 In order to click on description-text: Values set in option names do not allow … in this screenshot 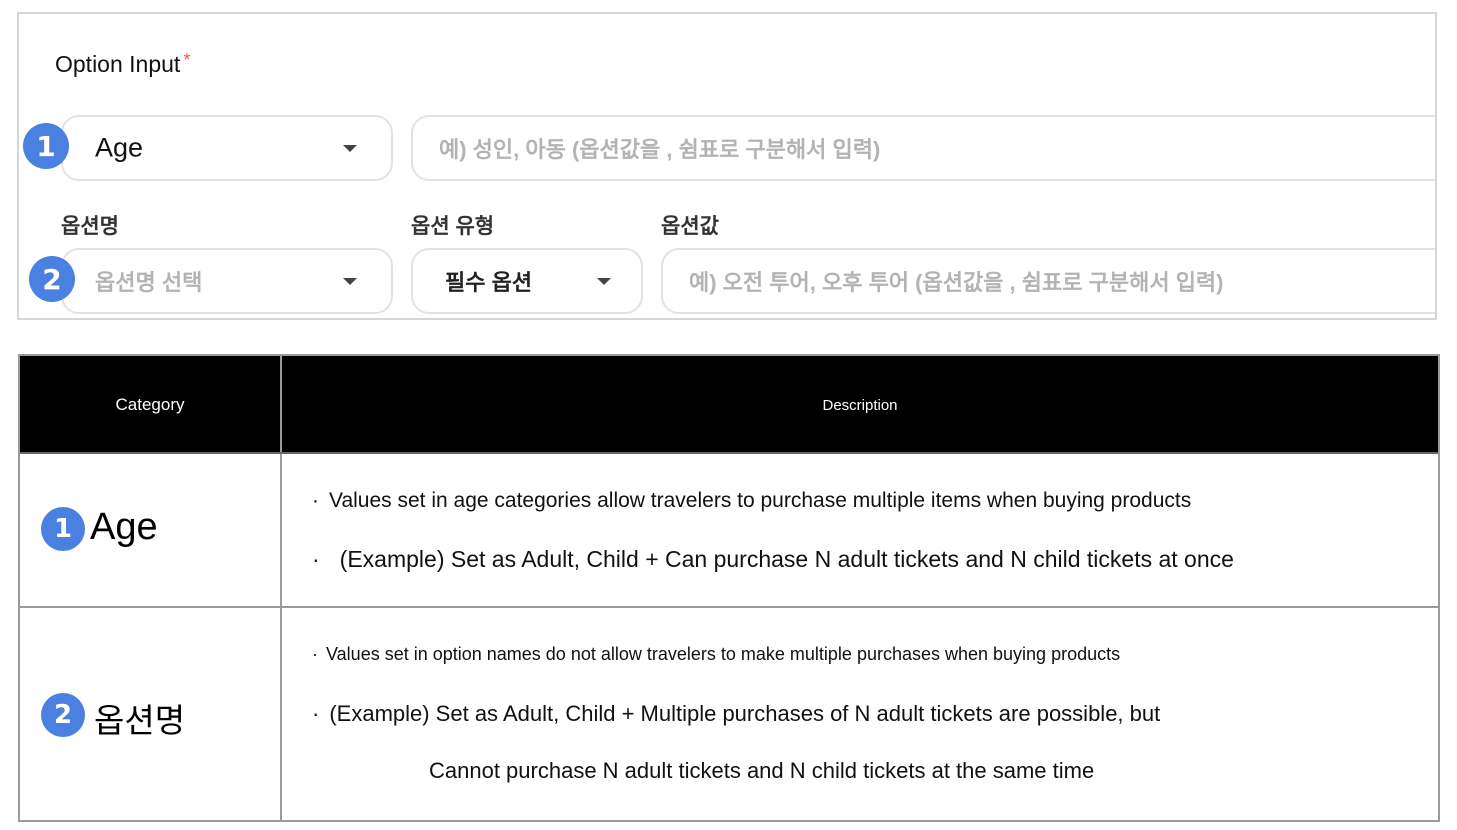, I will do `click(723, 654)`.